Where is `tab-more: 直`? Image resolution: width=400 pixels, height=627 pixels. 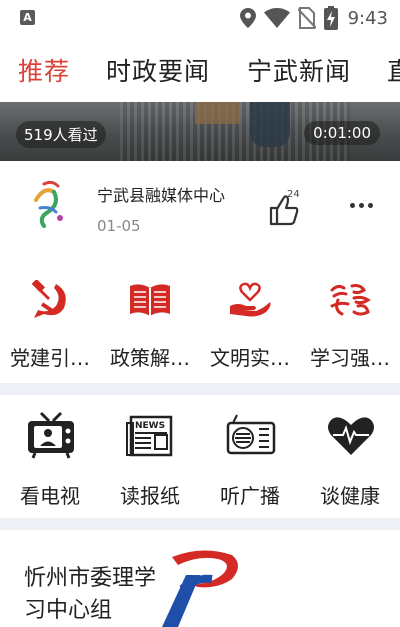 tab-more: 直 is located at coordinates (393, 70).